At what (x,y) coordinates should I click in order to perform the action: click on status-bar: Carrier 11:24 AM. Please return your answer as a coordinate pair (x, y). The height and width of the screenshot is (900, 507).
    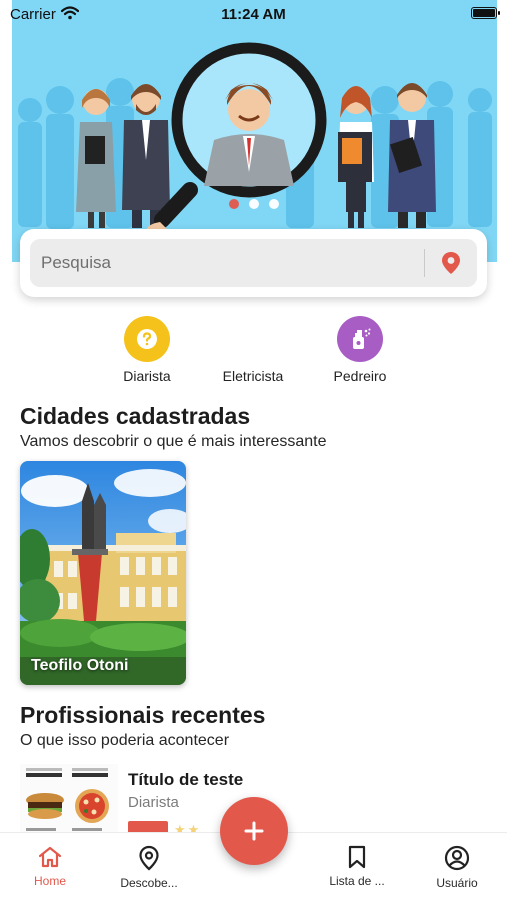
    Looking at the image, I should click on (253, 14).